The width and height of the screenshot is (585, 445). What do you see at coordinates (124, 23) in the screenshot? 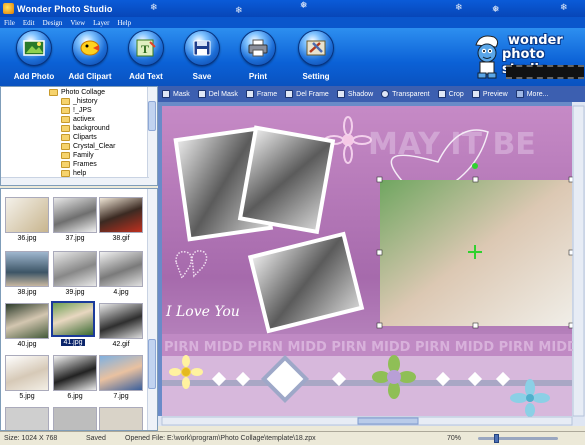
I see `menu-help: Help` at bounding box center [124, 23].